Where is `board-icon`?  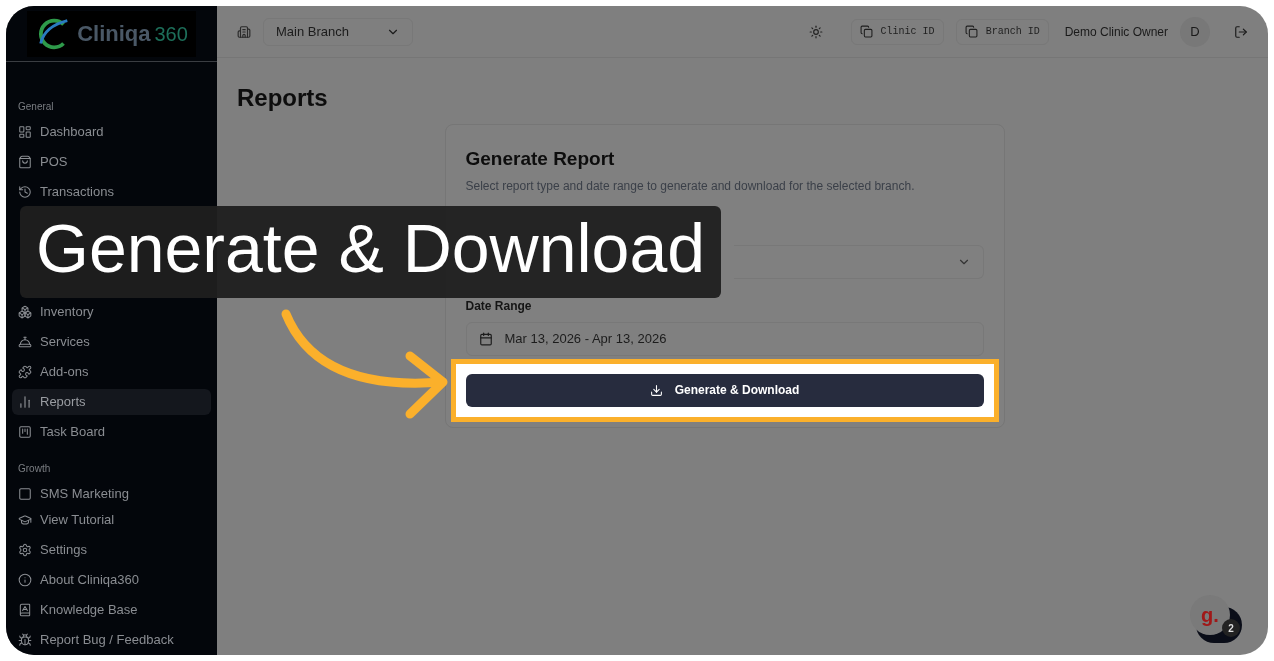 board-icon is located at coordinates (25, 432).